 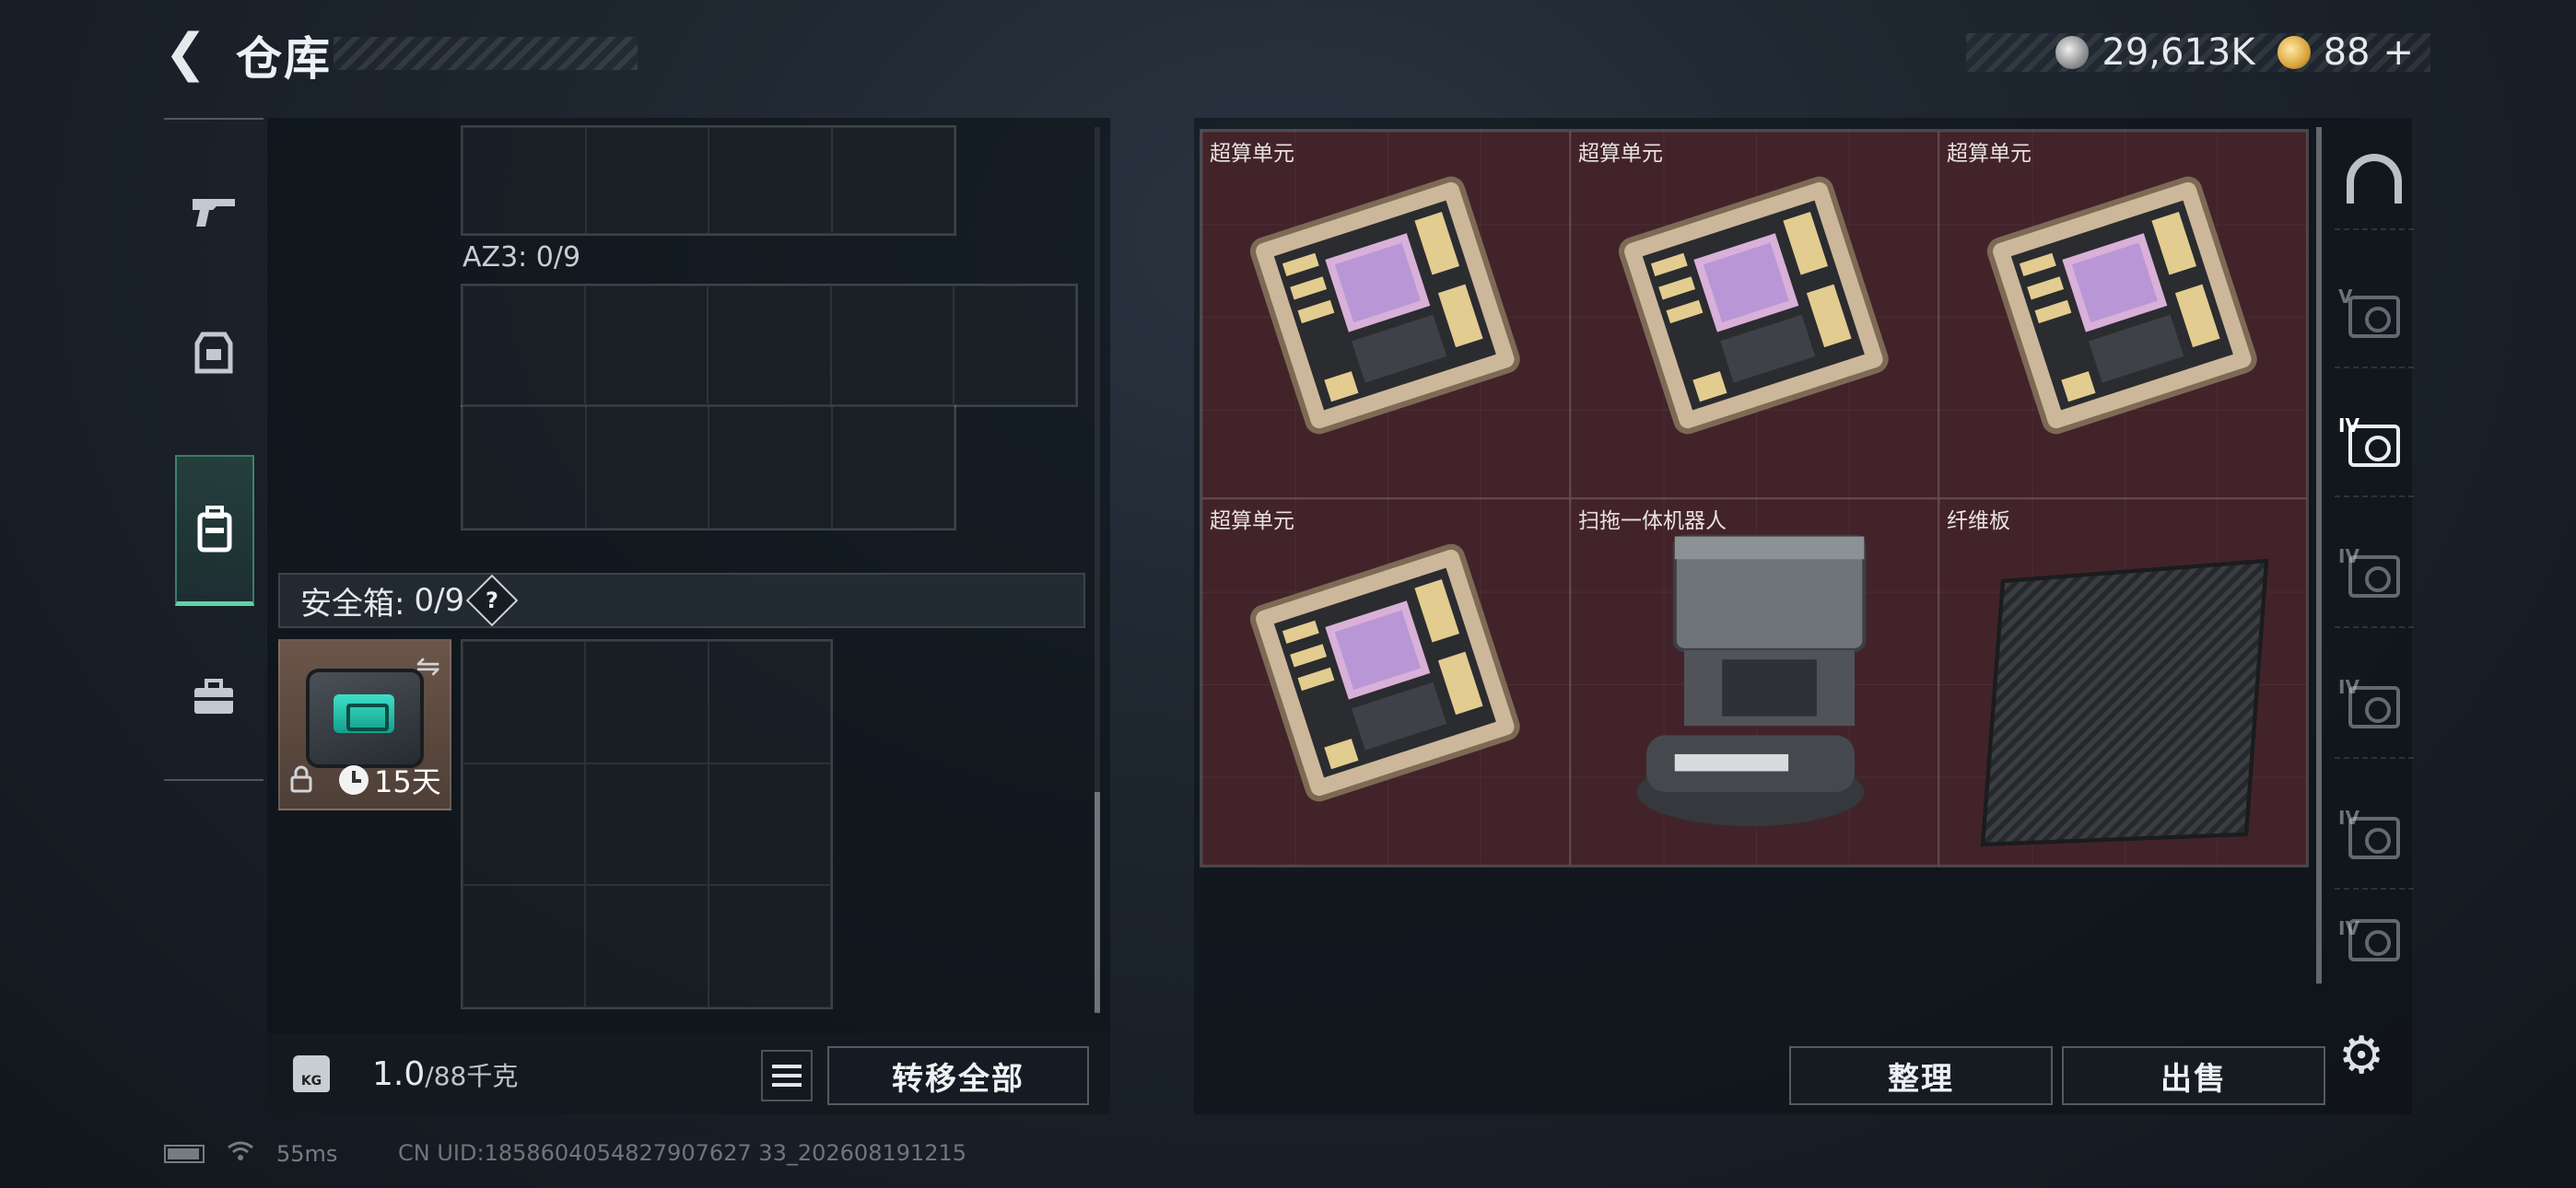 I want to click on safe-box-item: ⇋ 15天, so click(x=364, y=724).